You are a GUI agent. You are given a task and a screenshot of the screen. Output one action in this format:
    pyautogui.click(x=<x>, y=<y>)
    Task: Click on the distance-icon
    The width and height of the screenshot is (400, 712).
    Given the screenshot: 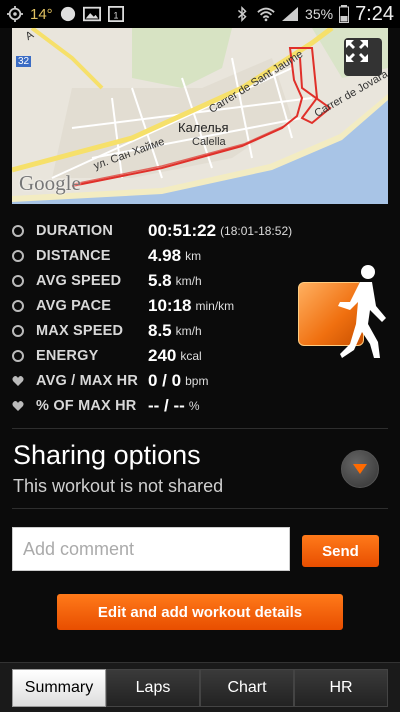 What is the action you would take?
    pyautogui.click(x=18, y=255)
    